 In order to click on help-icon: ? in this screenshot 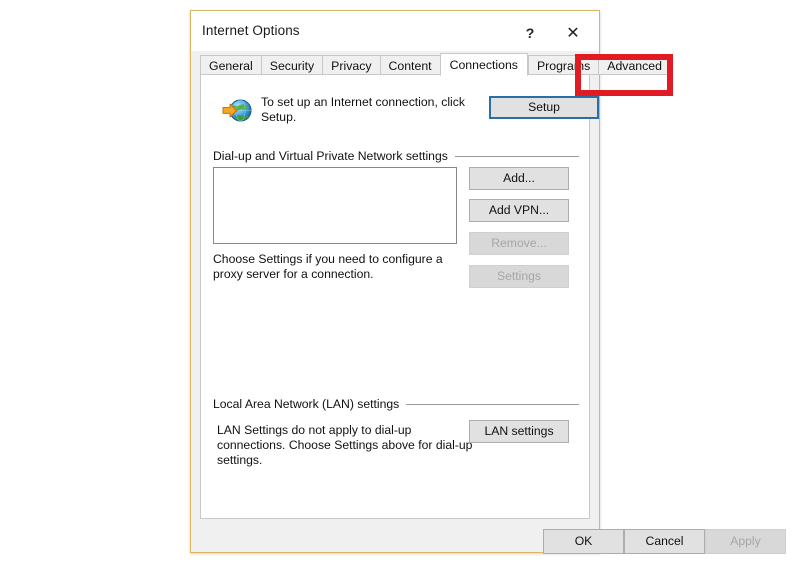, I will do `click(530, 33)`.